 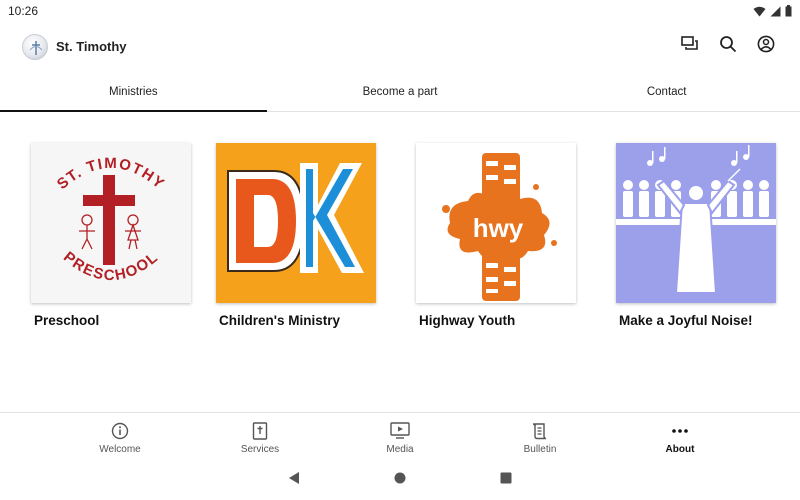 I want to click on hwy-logo-image: hwy, so click(x=496, y=223).